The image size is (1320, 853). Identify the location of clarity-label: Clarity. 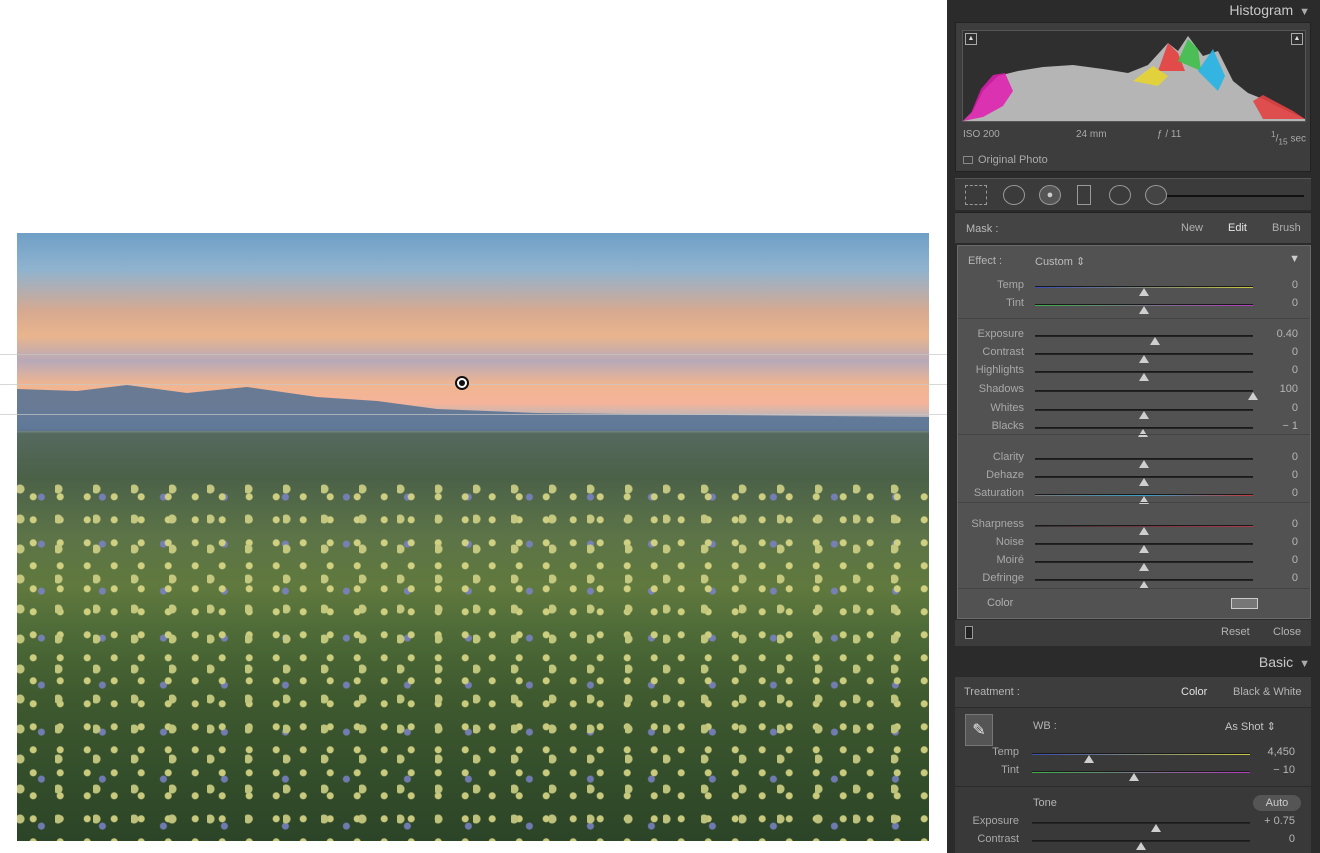
(1008, 457).